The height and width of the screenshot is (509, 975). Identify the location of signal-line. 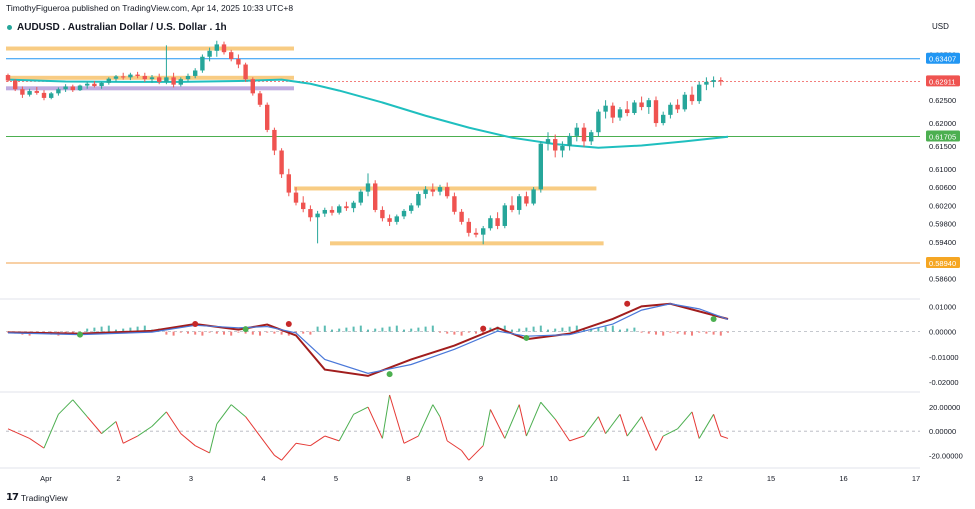
(368, 338).